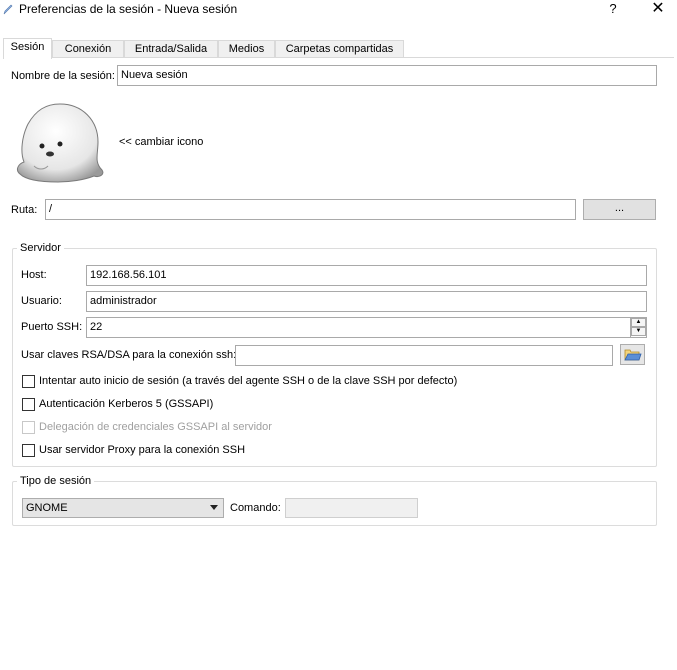 This screenshot has height=670, width=677. I want to click on tab-label: Conexión, so click(88, 49).